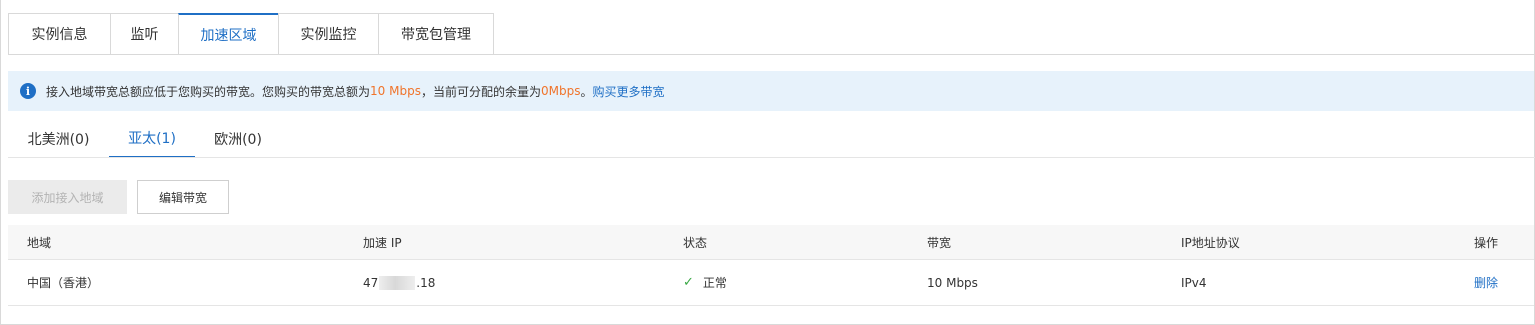 The image size is (1535, 325). I want to click on tab-north-america: 北美洲(0), so click(58, 139).